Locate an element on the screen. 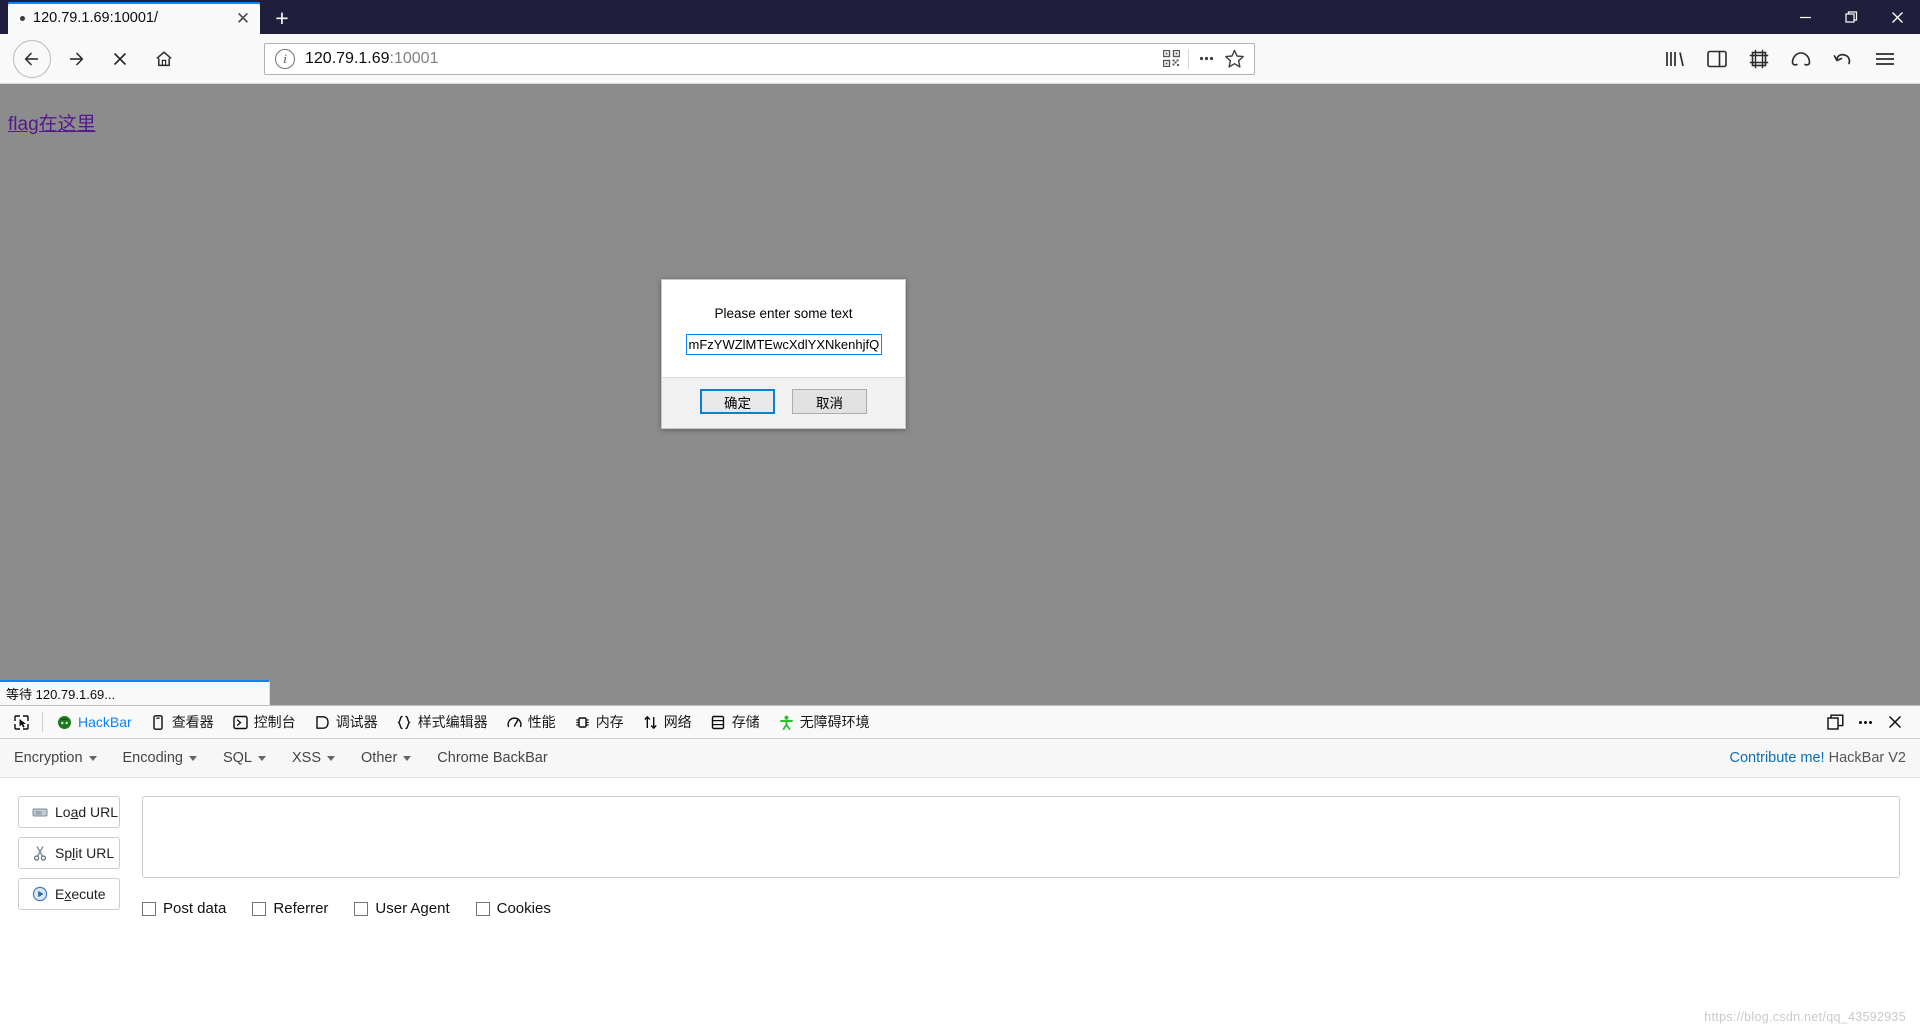 The height and width of the screenshot is (1030, 1920). hackbar-action-buttons: Load URL Split URL Execute is located at coordinates (69, 912).